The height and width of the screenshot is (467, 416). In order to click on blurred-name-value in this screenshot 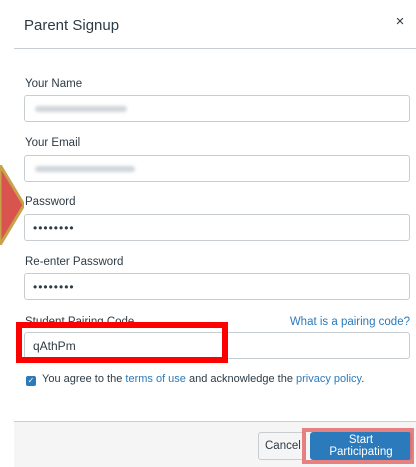, I will do `click(81, 109)`.